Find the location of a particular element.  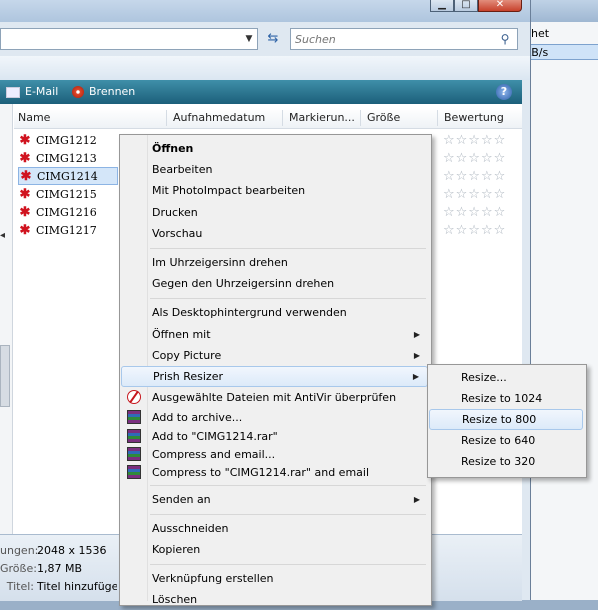

column-rating: Bewertung is located at coordinates (474, 118).